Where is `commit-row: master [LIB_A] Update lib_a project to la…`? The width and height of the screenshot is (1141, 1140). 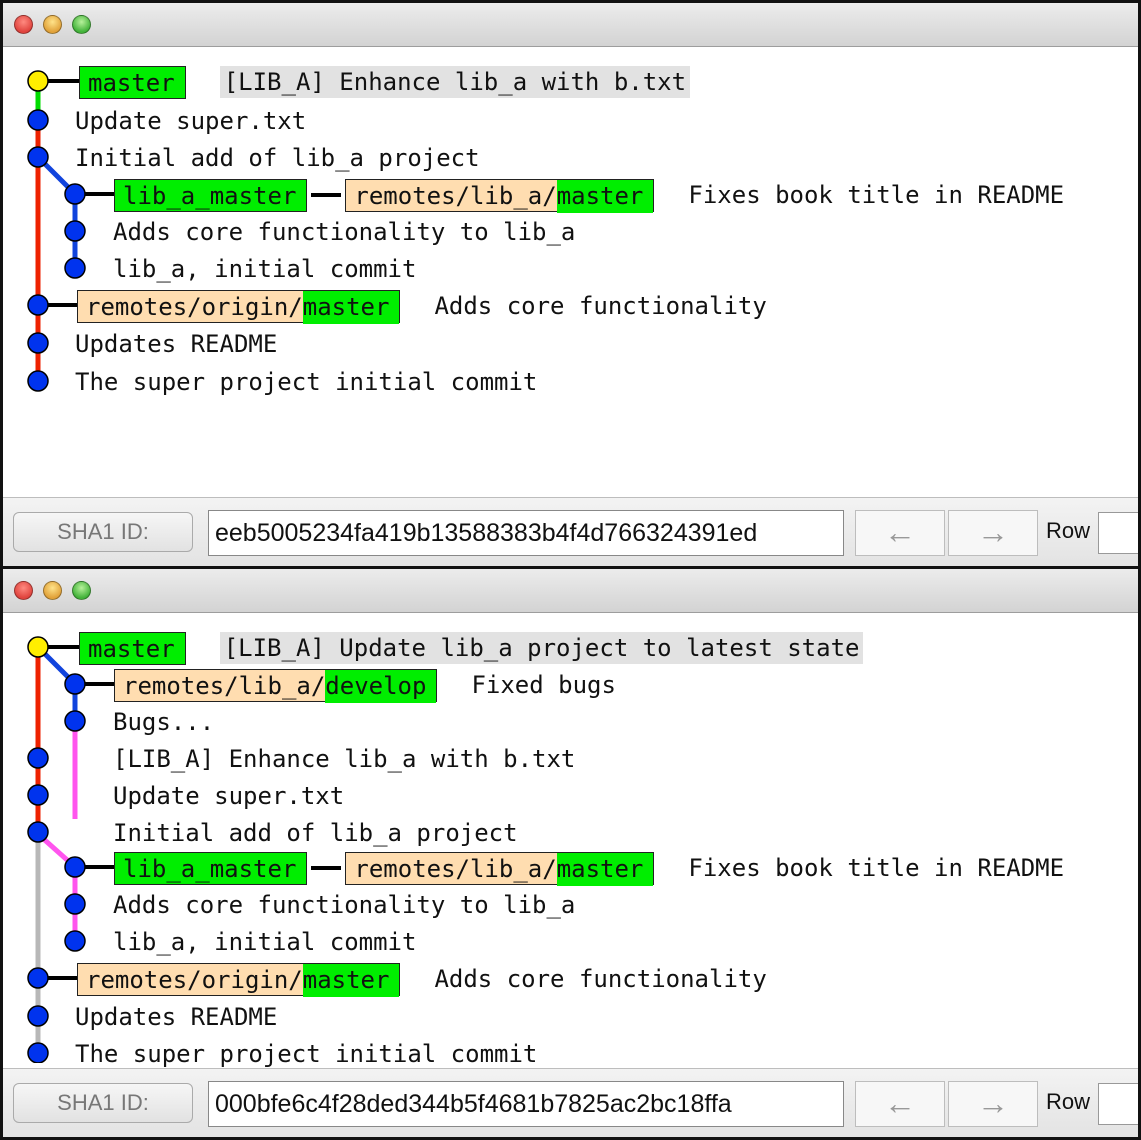
commit-row: master [LIB_A] Update lib_a project to la… is located at coordinates (471, 647).